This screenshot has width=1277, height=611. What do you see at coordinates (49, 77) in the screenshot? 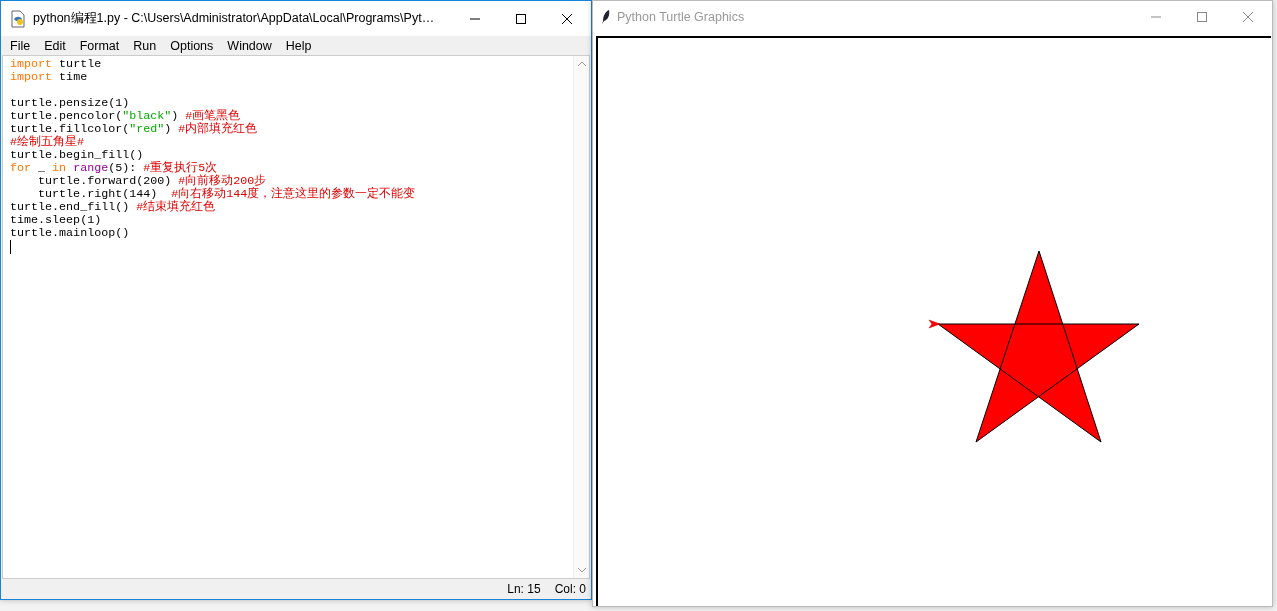
I see `code-line: import time` at bounding box center [49, 77].